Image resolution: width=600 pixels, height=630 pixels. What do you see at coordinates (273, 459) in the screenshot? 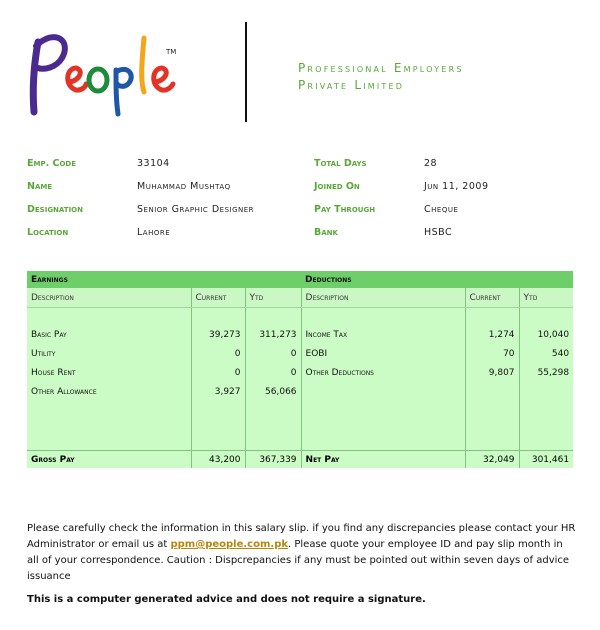
I see `gross-pay-ytd: 367,339` at bounding box center [273, 459].